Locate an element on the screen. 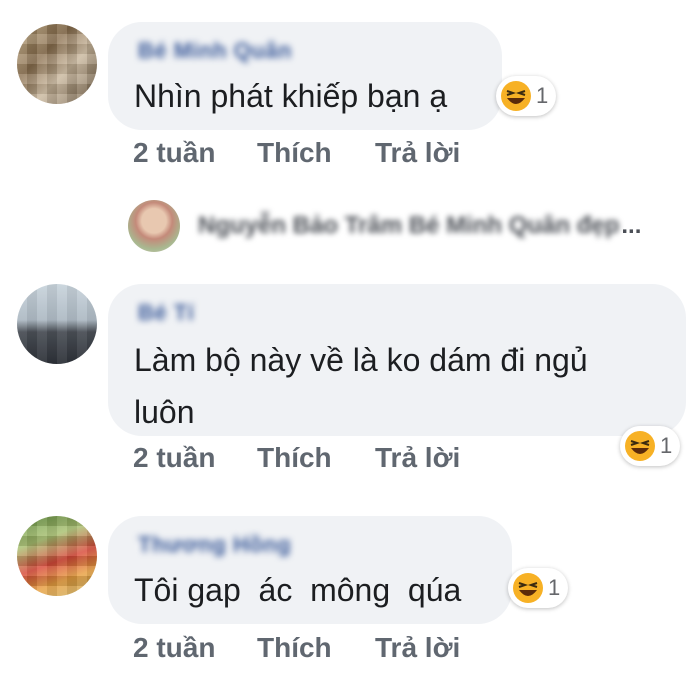 This screenshot has width=700, height=700. comment-text: Nhìn phát khiếp bạn ạ is located at coordinates (291, 96).